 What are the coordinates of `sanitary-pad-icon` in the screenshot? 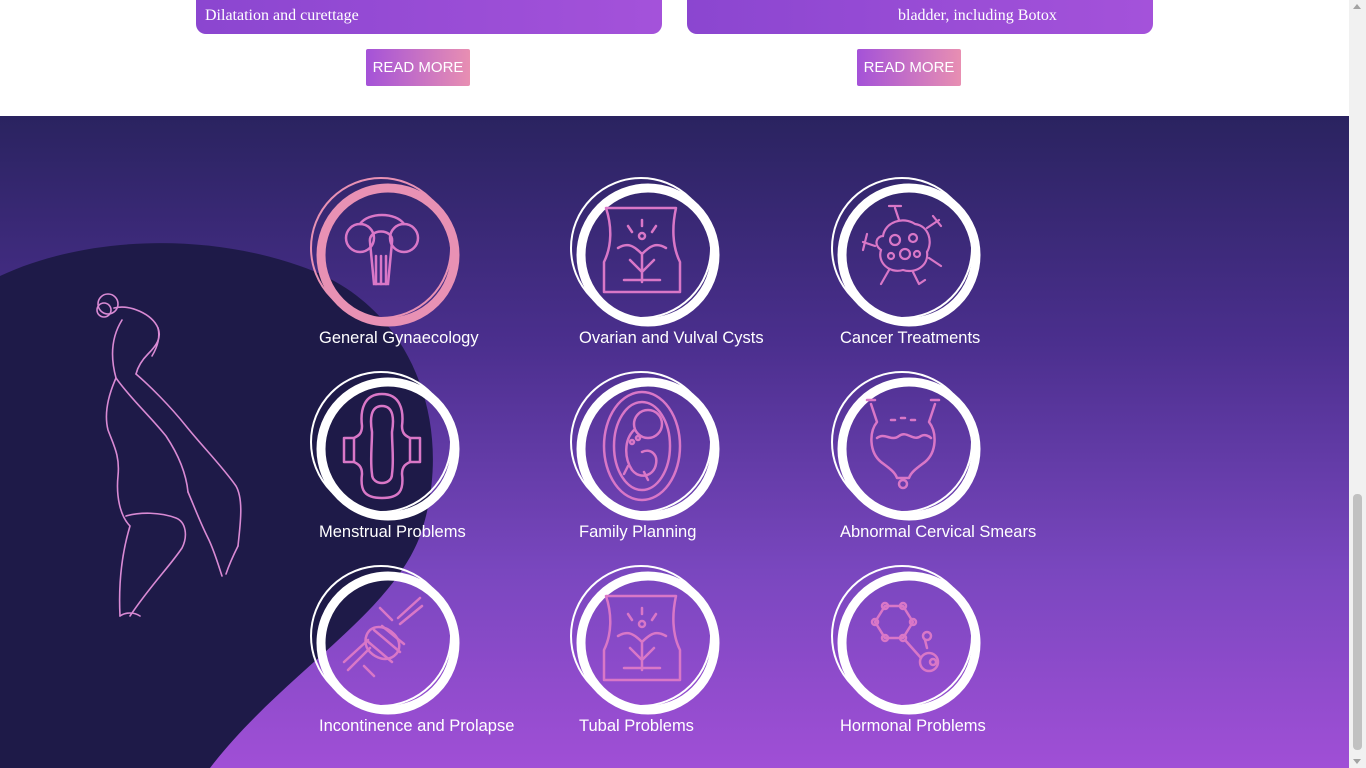 It's located at (385, 446).